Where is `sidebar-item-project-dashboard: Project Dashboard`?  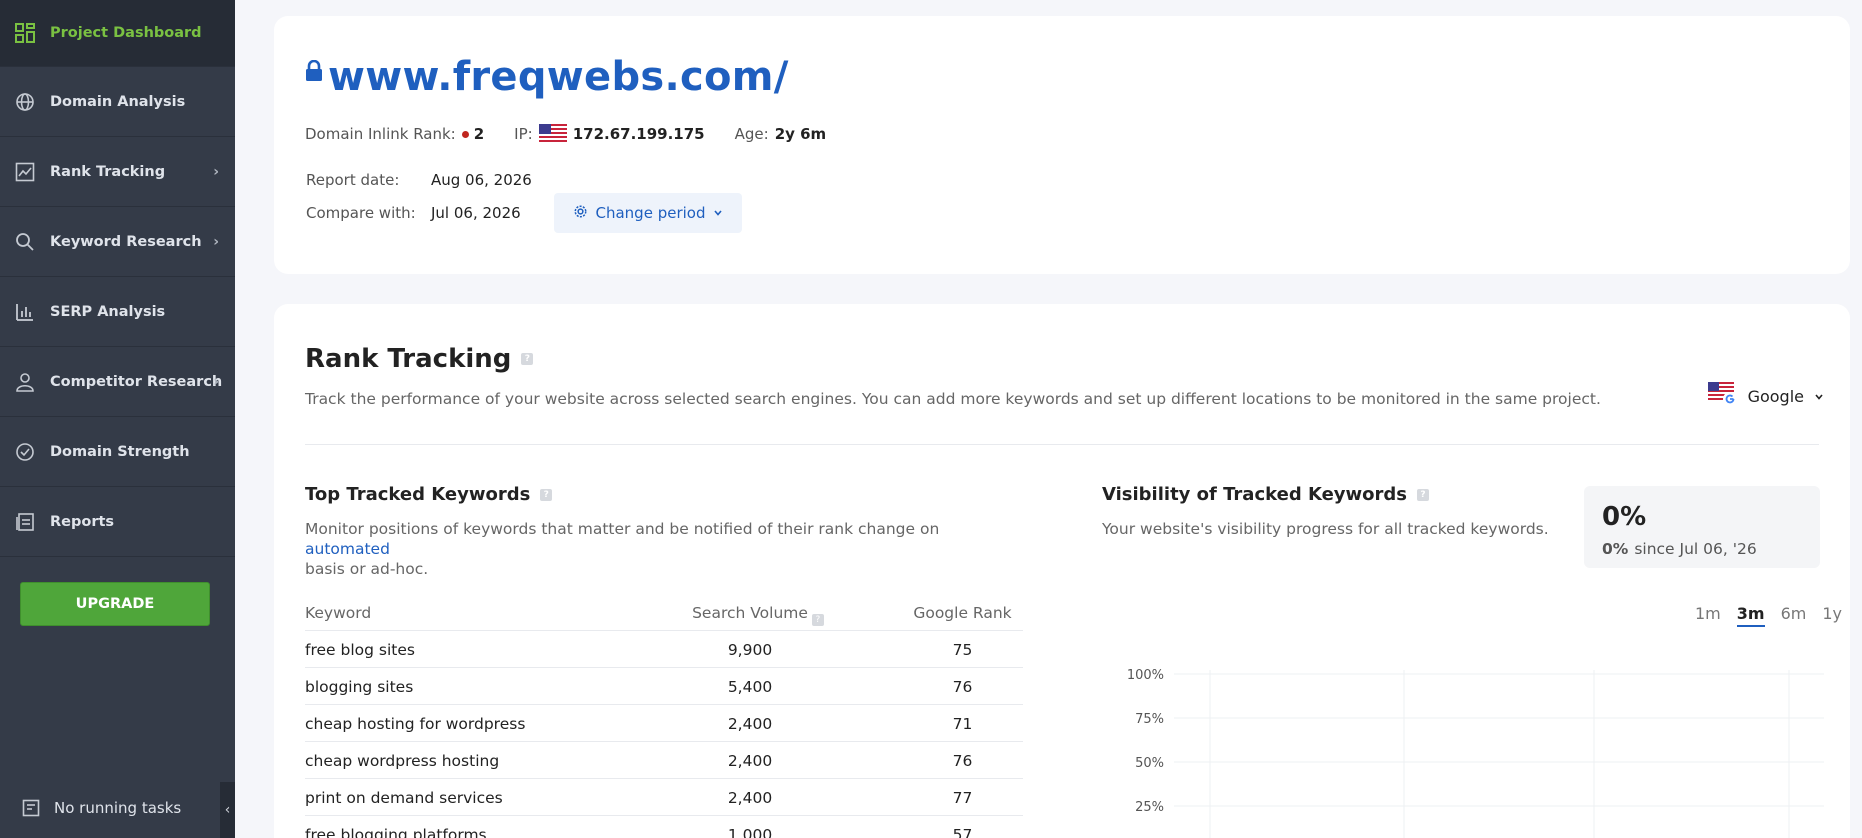 sidebar-item-project-dashboard: Project Dashboard is located at coordinates (117, 33).